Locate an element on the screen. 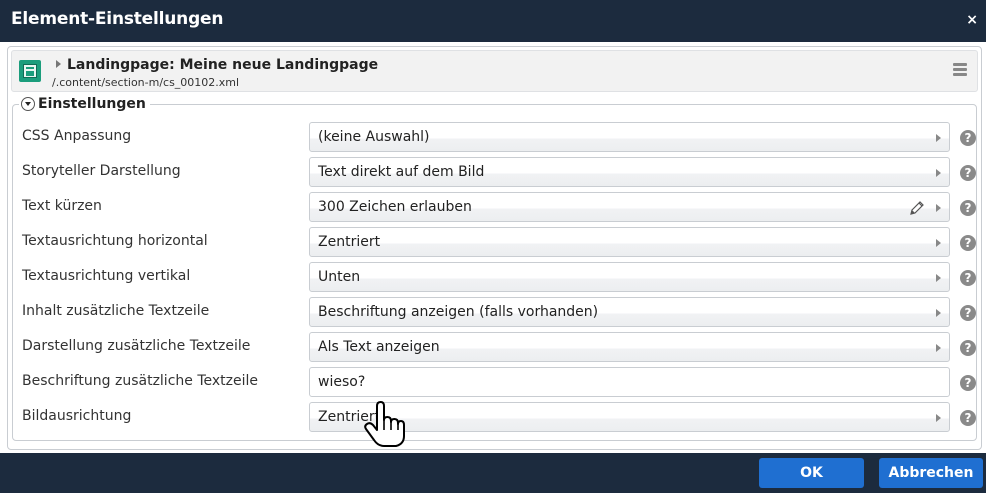 The image size is (986, 493). dialog-titlebar: Element-Einstellungen × is located at coordinates (493, 21).